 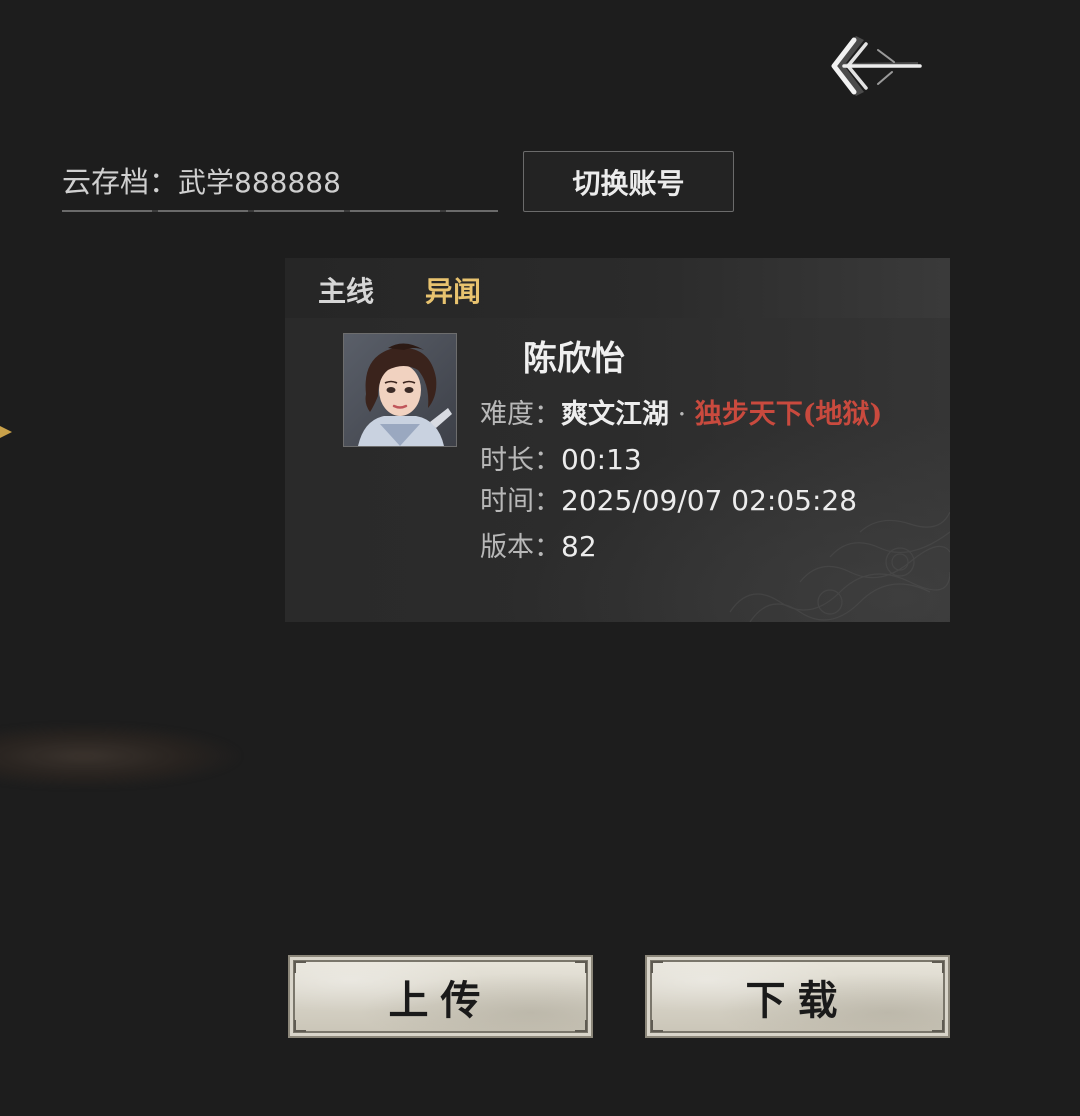 I want to click on cloud-save-label: 云存档：武学888888, so click(x=201, y=182).